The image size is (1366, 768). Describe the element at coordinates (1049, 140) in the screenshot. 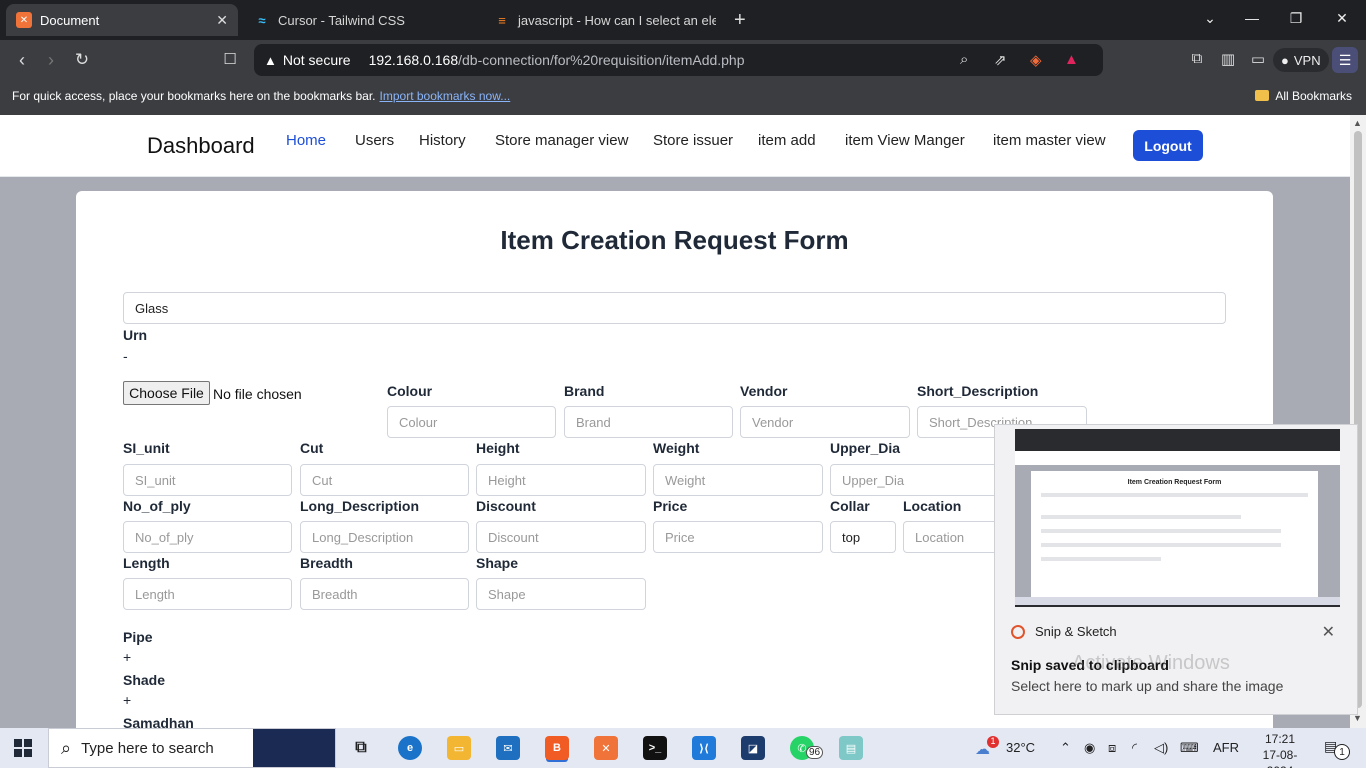

I see `nav-item-master-view: item master view` at that location.